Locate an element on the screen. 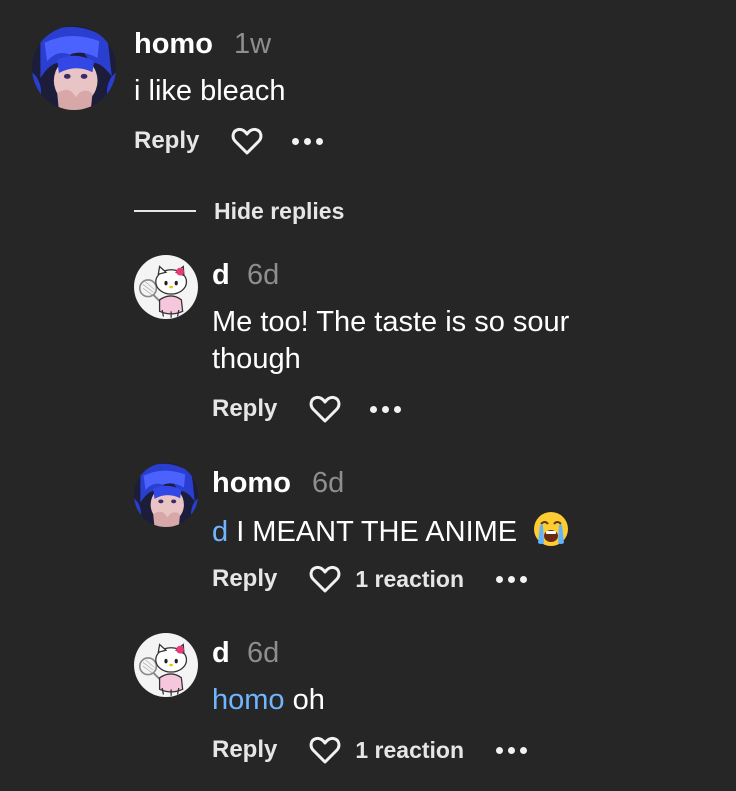 Image resolution: width=736 pixels, height=791 pixels. comment-text: Me too! The taste is so sour though is located at coordinates (390, 341).